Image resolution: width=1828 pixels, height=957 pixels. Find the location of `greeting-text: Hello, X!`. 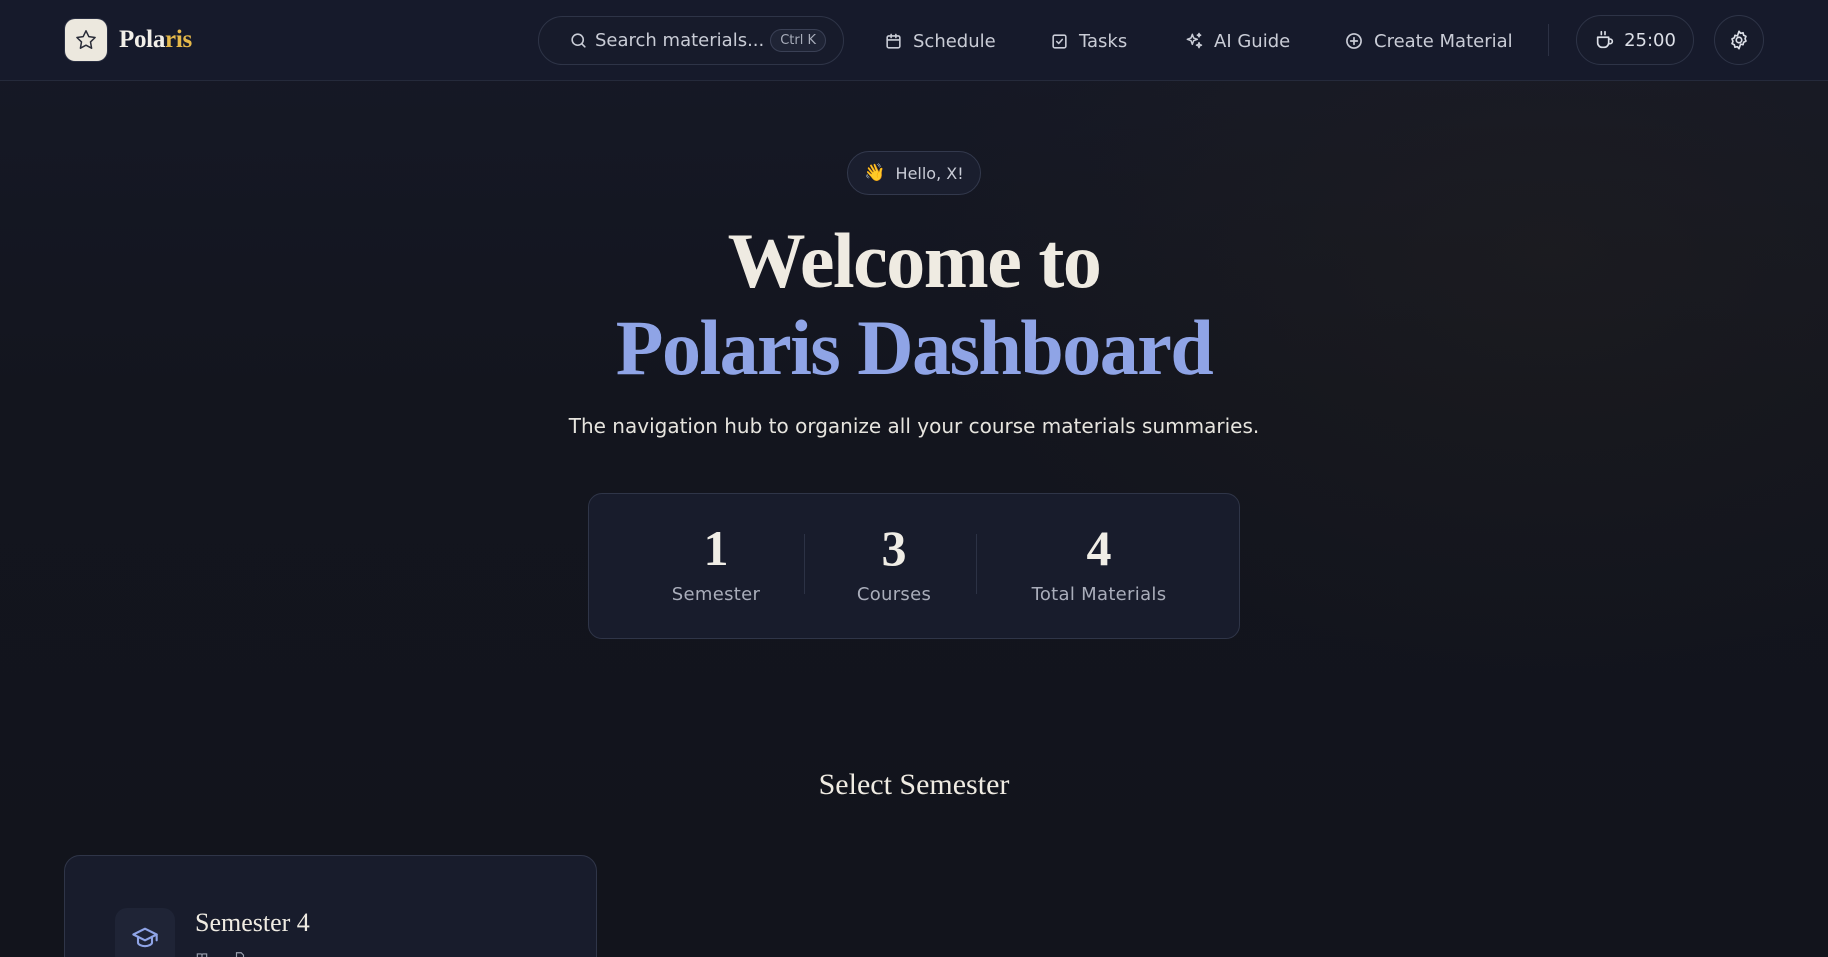

greeting-text: Hello, X! is located at coordinates (929, 173).